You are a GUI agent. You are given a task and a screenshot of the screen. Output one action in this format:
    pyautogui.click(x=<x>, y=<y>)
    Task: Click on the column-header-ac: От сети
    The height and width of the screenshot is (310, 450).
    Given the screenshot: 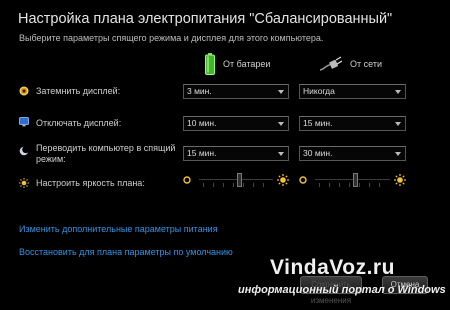 What is the action you would take?
    pyautogui.click(x=351, y=64)
    